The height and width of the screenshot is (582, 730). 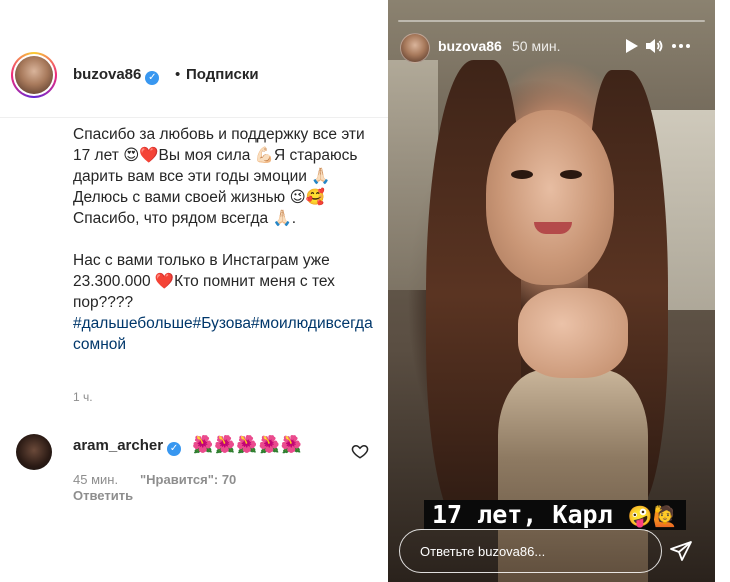 What do you see at coordinates (34, 75) in the screenshot?
I see `author-avatar` at bounding box center [34, 75].